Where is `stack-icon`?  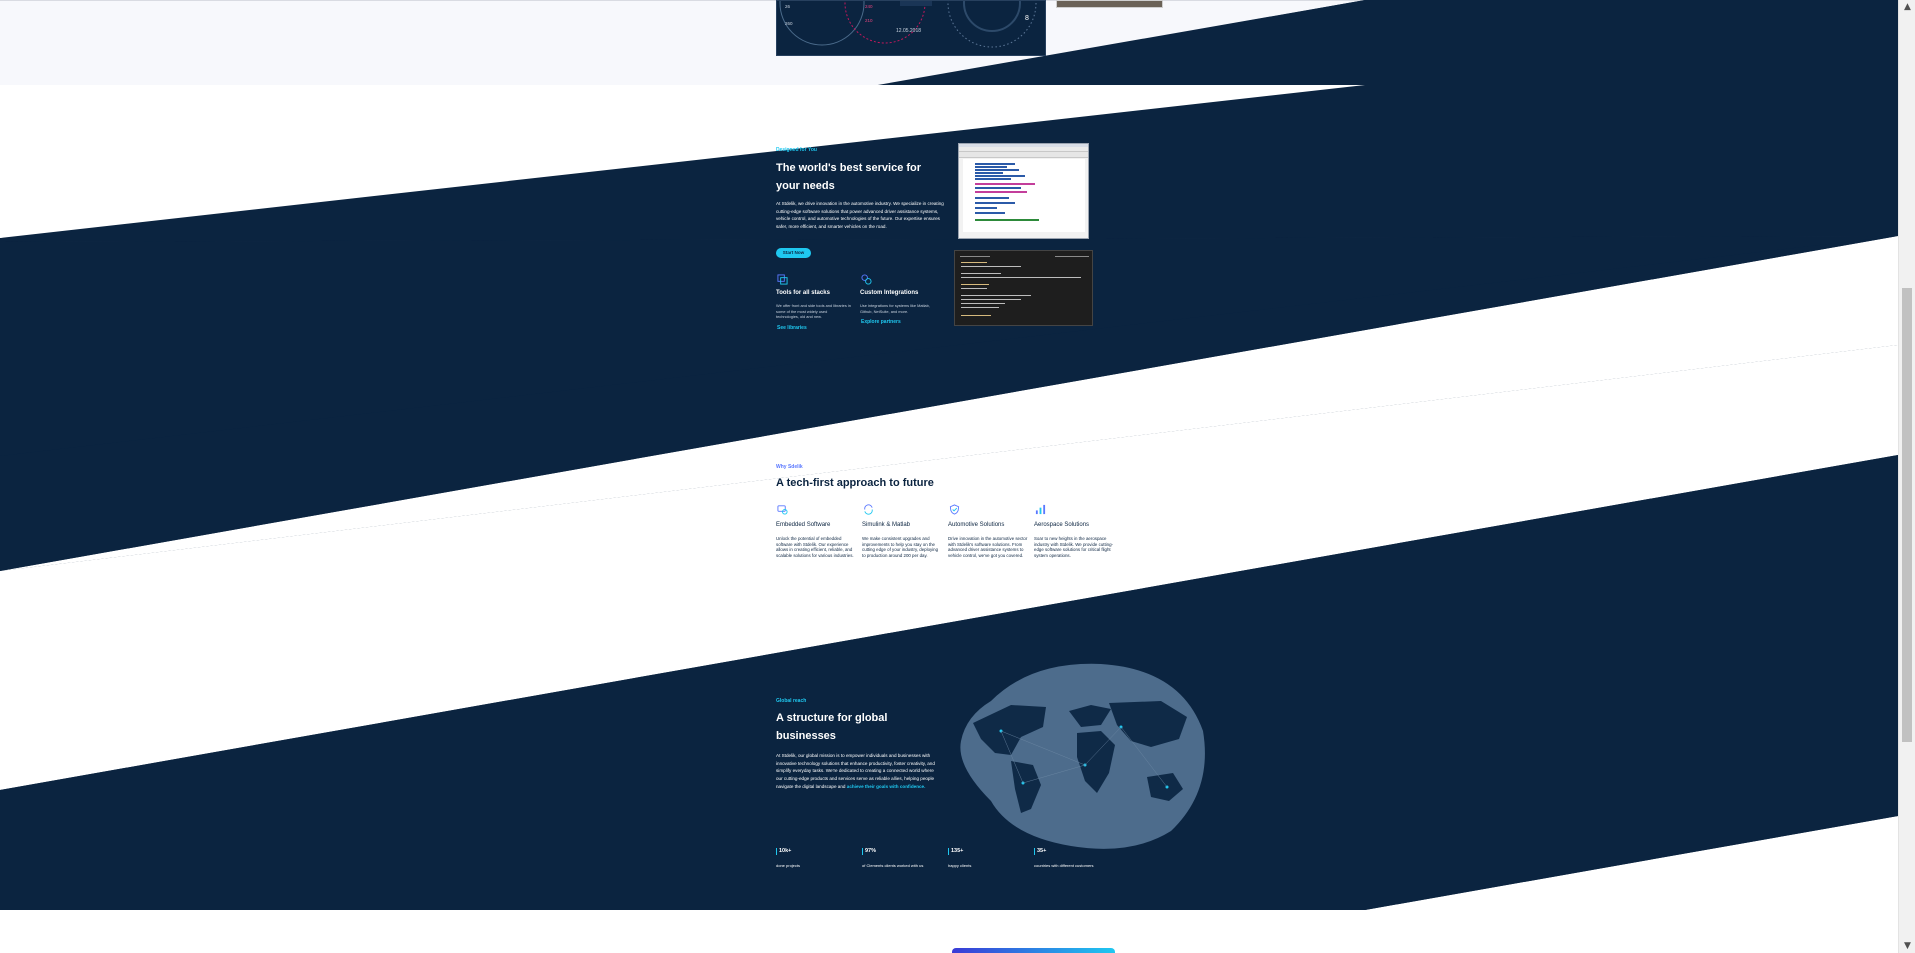 stack-icon is located at coordinates (782, 279).